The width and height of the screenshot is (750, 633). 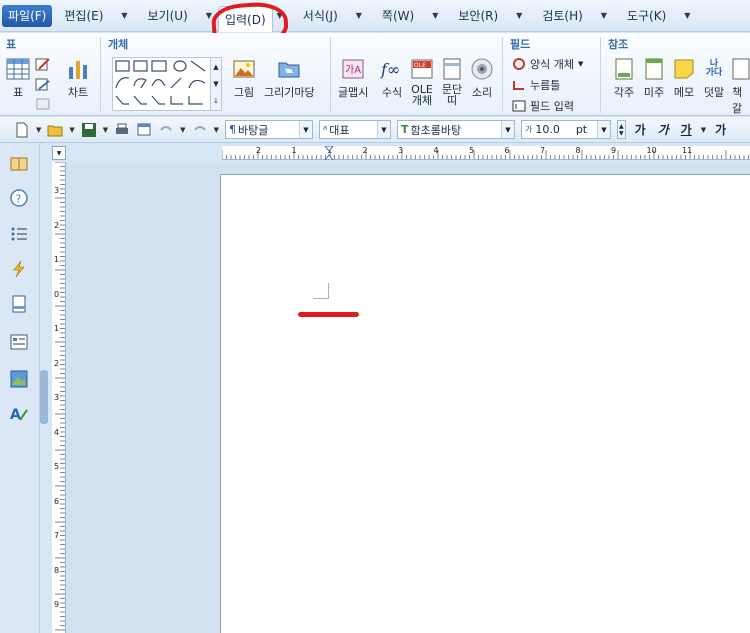 I want to click on underline-button: 가, so click(x=686, y=129).